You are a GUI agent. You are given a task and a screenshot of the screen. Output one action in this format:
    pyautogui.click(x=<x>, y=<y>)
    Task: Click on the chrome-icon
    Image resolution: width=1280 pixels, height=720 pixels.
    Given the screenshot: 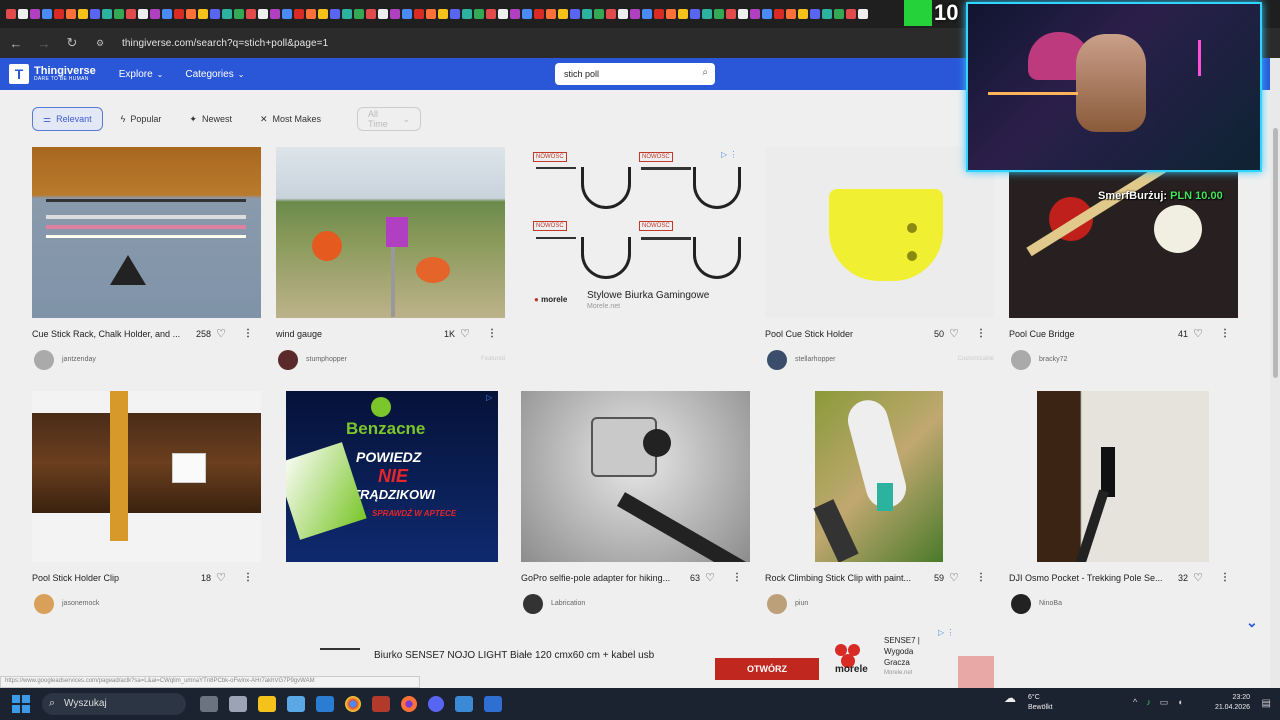 What is the action you would take?
    pyautogui.click(x=353, y=704)
    